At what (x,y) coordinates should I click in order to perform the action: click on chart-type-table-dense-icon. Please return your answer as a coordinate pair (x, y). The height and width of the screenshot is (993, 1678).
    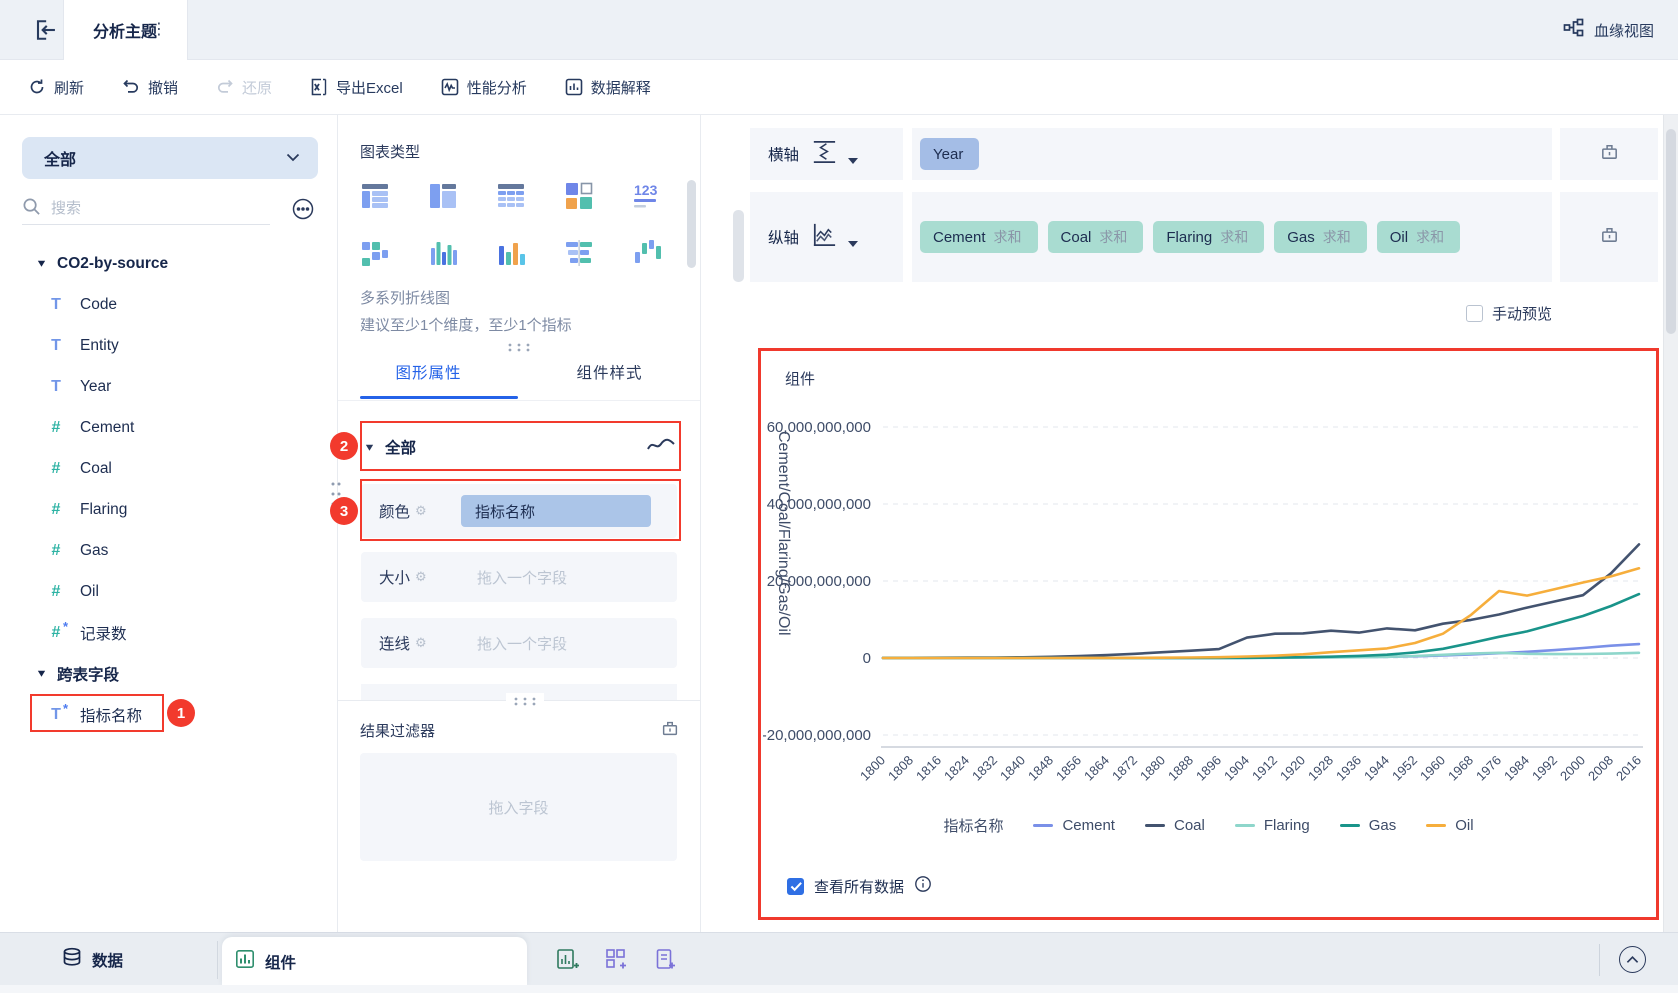
    Looking at the image, I should click on (511, 196).